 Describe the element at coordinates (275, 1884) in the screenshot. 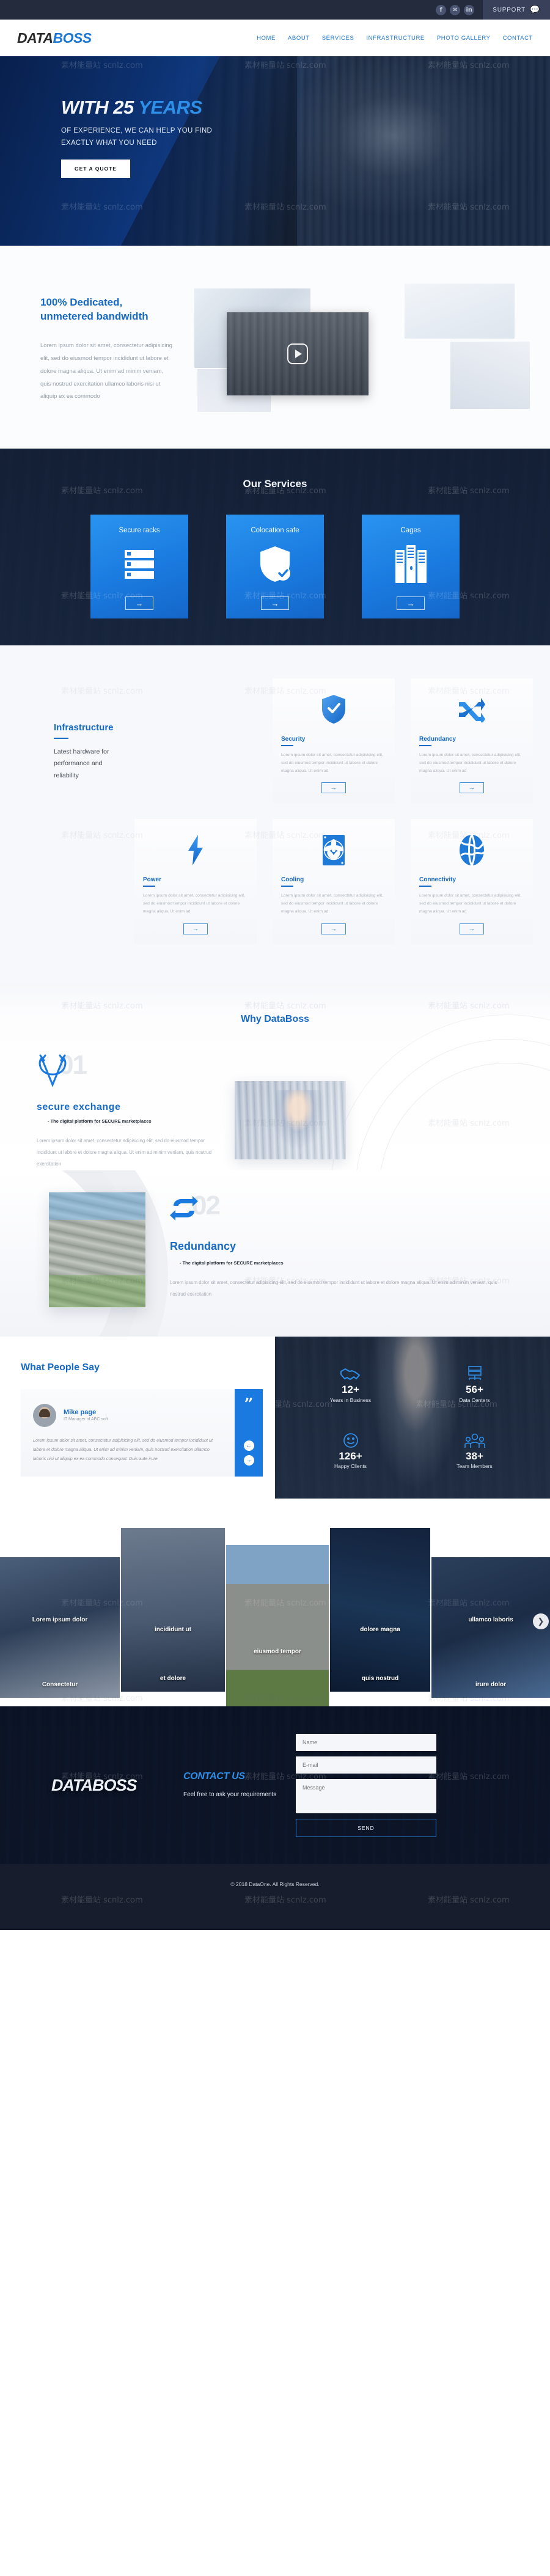

I see `copyright-text: © 2018 DataOne. All Rights Reserved.` at that location.